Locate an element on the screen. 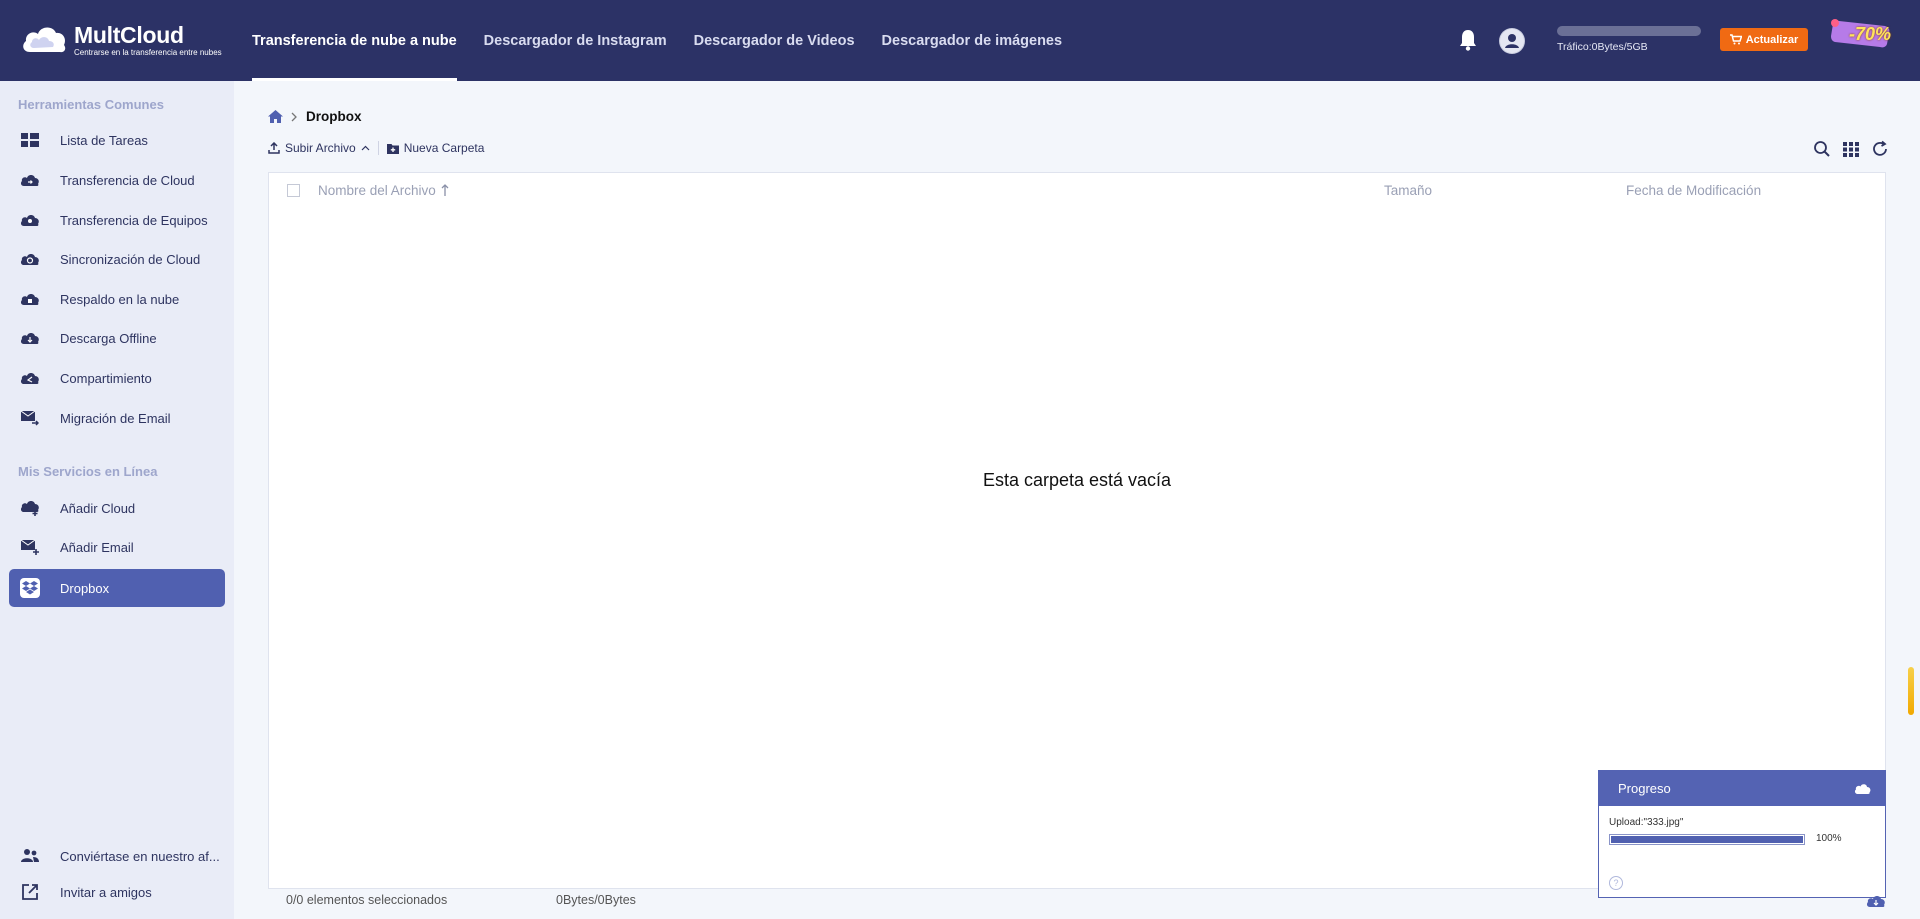 This screenshot has width=1920, height=919. brand-name: MultCloud is located at coordinates (129, 34).